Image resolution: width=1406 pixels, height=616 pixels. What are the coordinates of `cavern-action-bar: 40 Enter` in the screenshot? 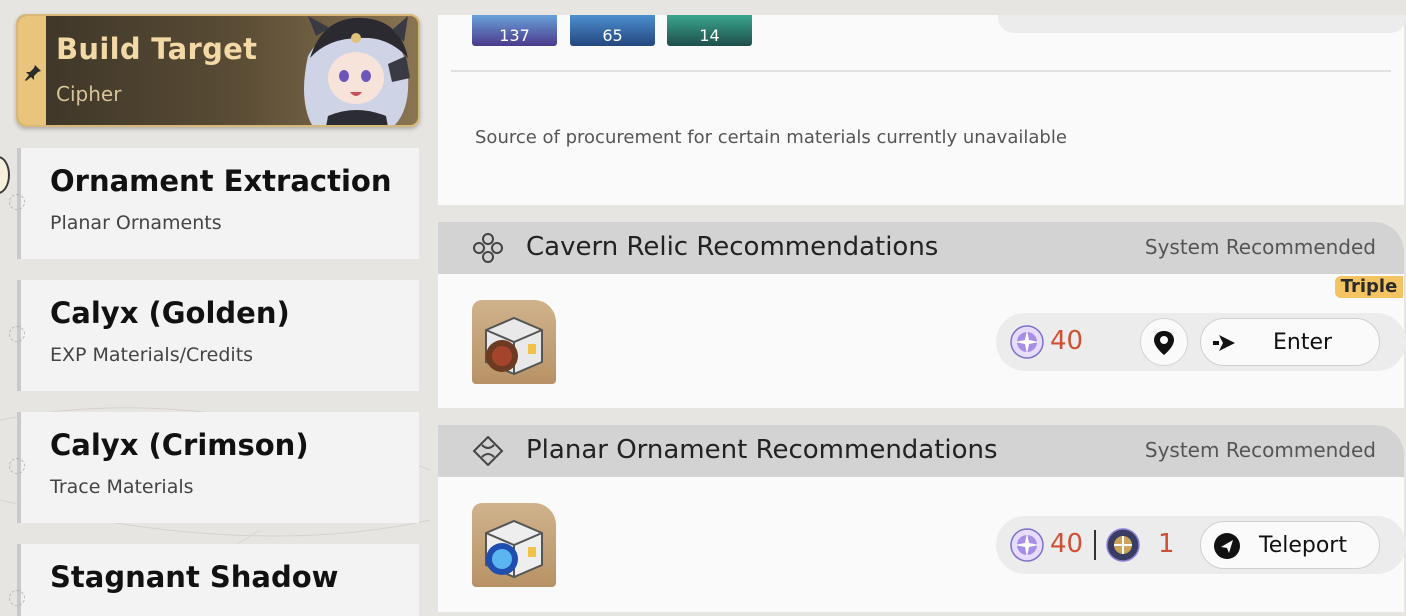 It's located at (1201, 342).